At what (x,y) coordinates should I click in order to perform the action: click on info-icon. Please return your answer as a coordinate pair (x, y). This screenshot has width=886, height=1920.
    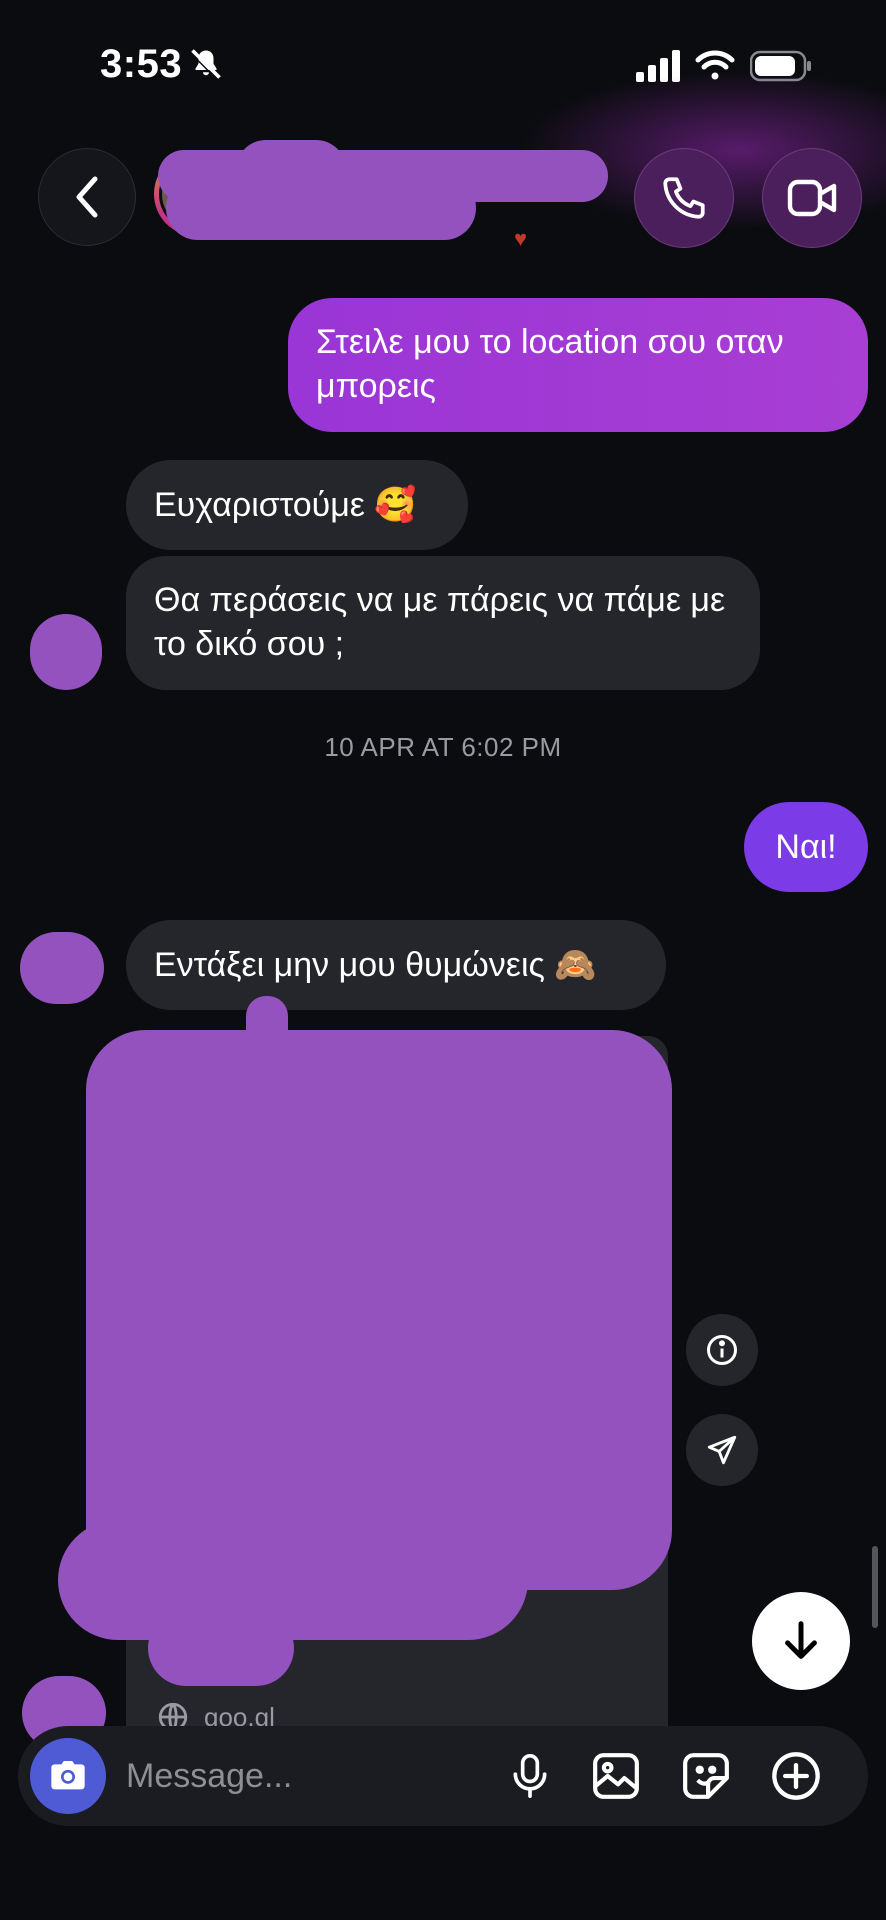
    Looking at the image, I should click on (722, 1350).